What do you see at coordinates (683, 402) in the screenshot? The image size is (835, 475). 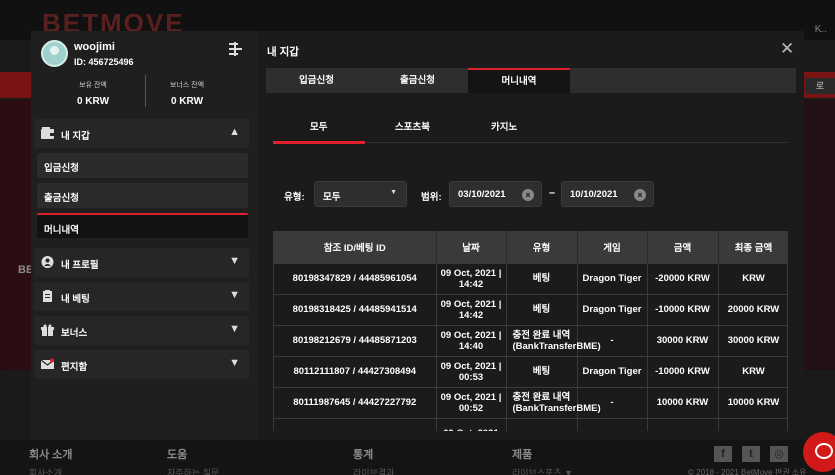 I see `cell-amount: 10000 KRW` at bounding box center [683, 402].